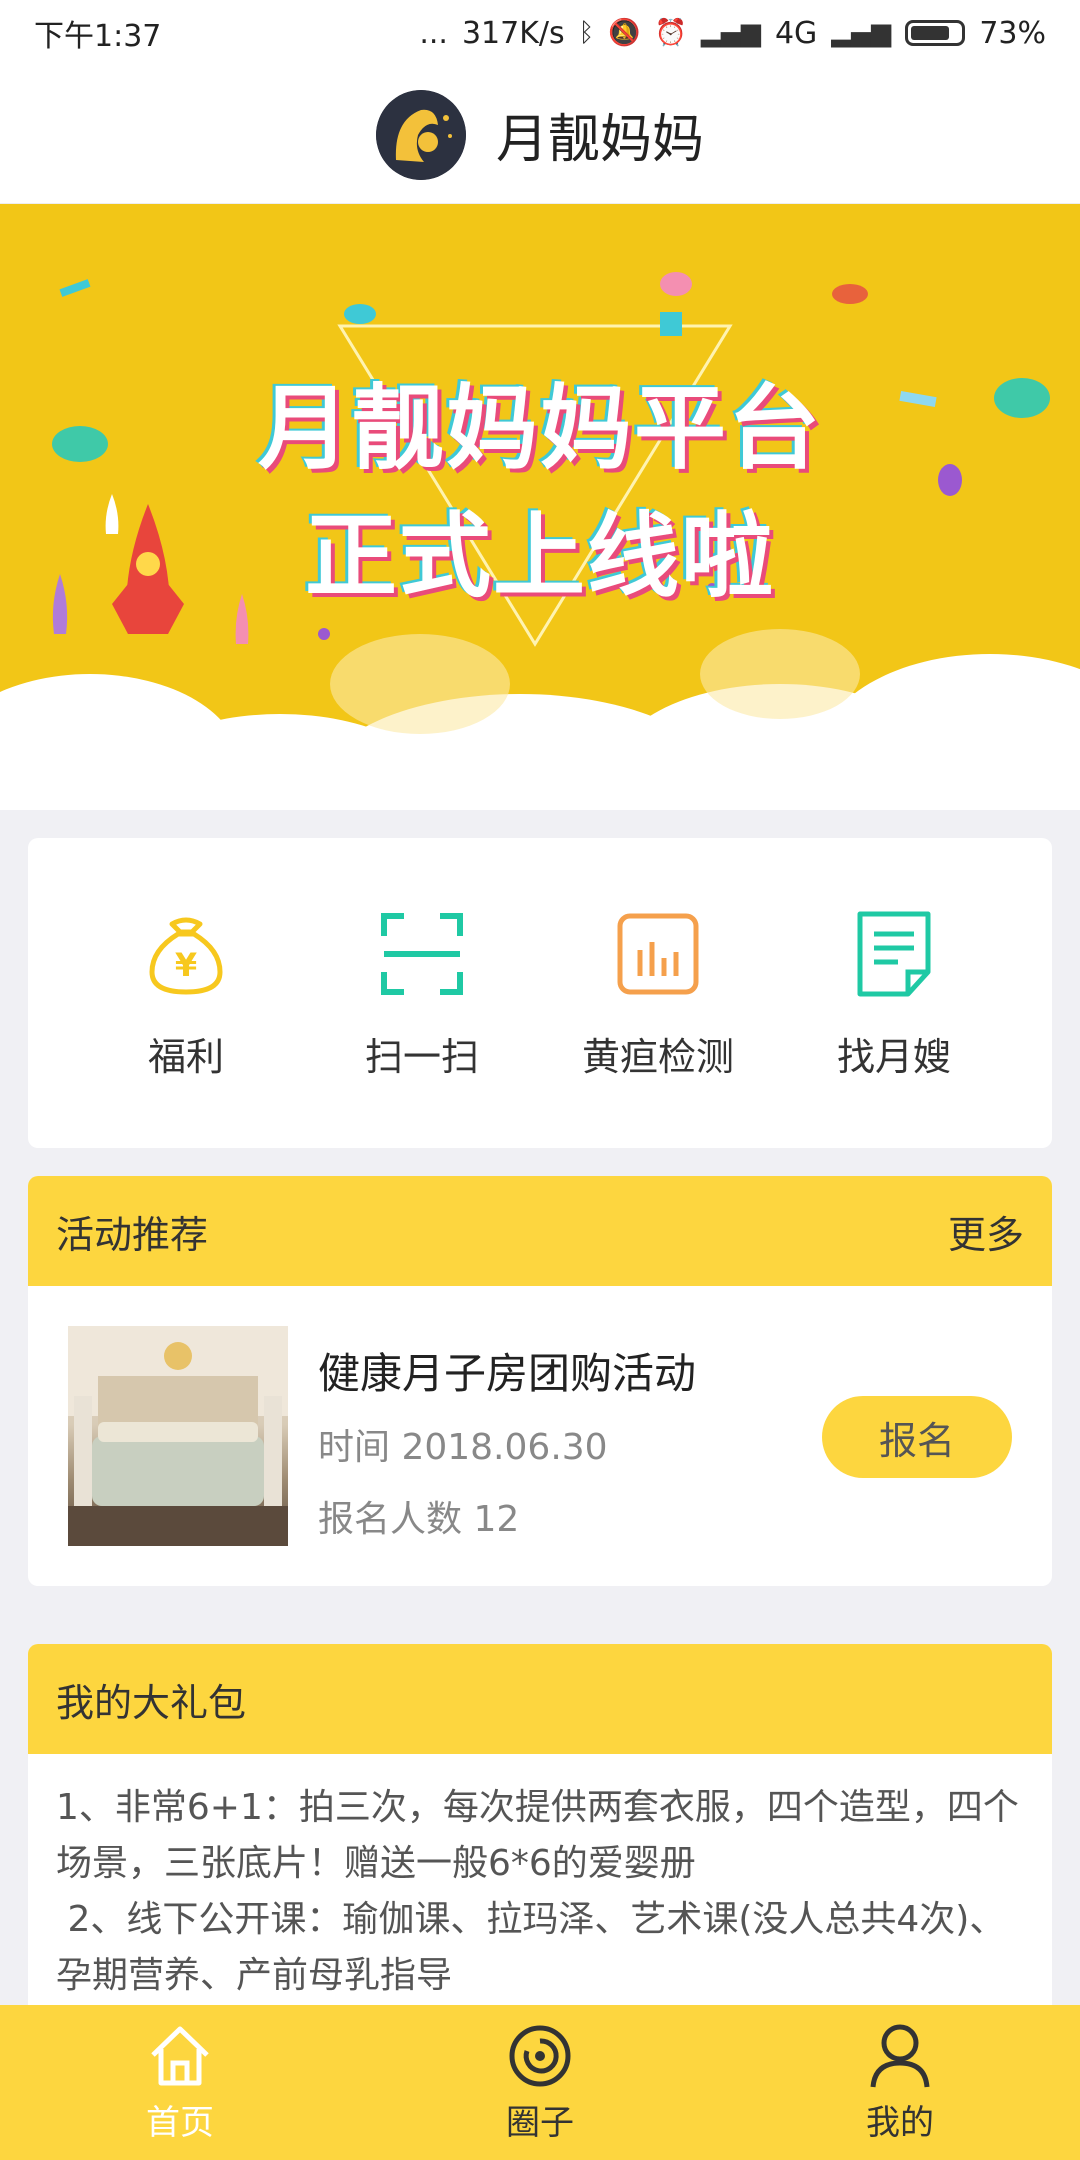 Image resolution: width=1080 pixels, height=2160 pixels. I want to click on gift-section-title: 我的大礼包, so click(151, 1702).